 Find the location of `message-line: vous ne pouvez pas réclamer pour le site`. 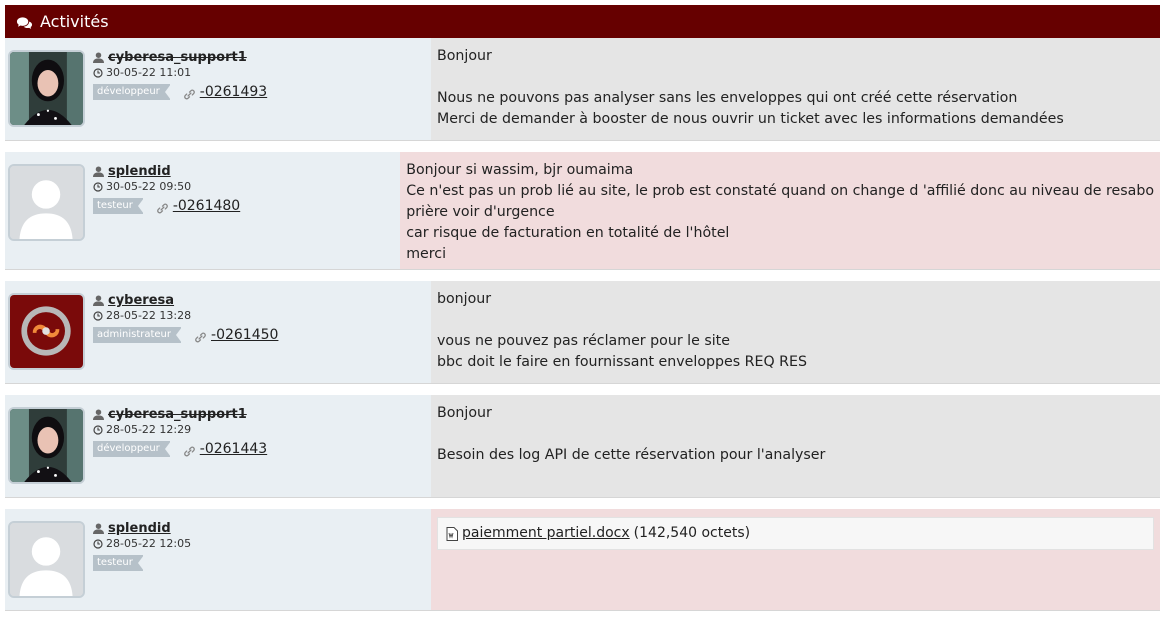

message-line: vous ne pouvez pas réclamer pour le site is located at coordinates (583, 341).